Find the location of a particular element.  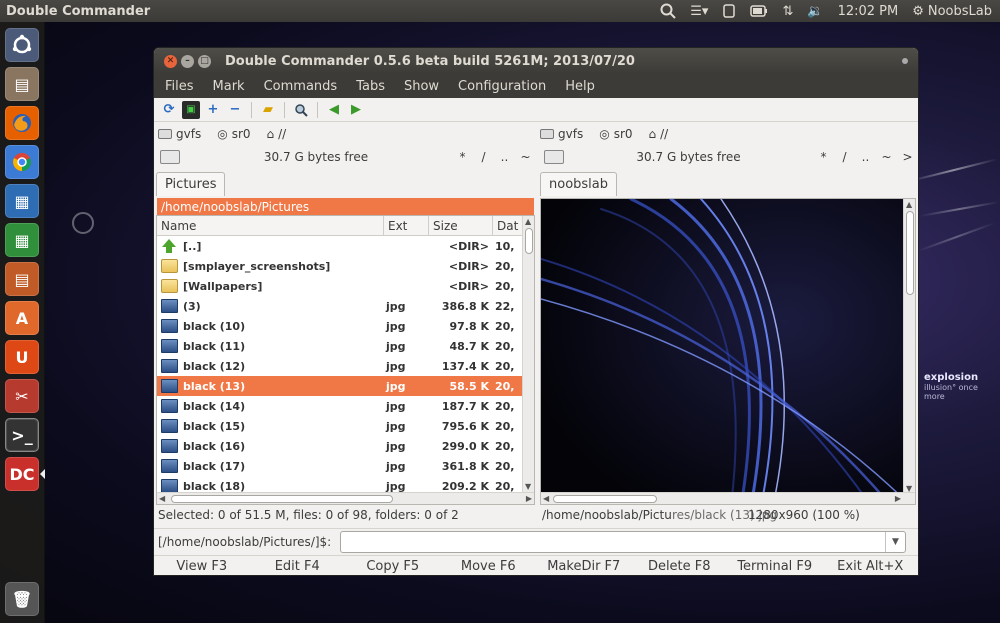

right-drive-gvfs: gvfs is located at coordinates (561, 134).